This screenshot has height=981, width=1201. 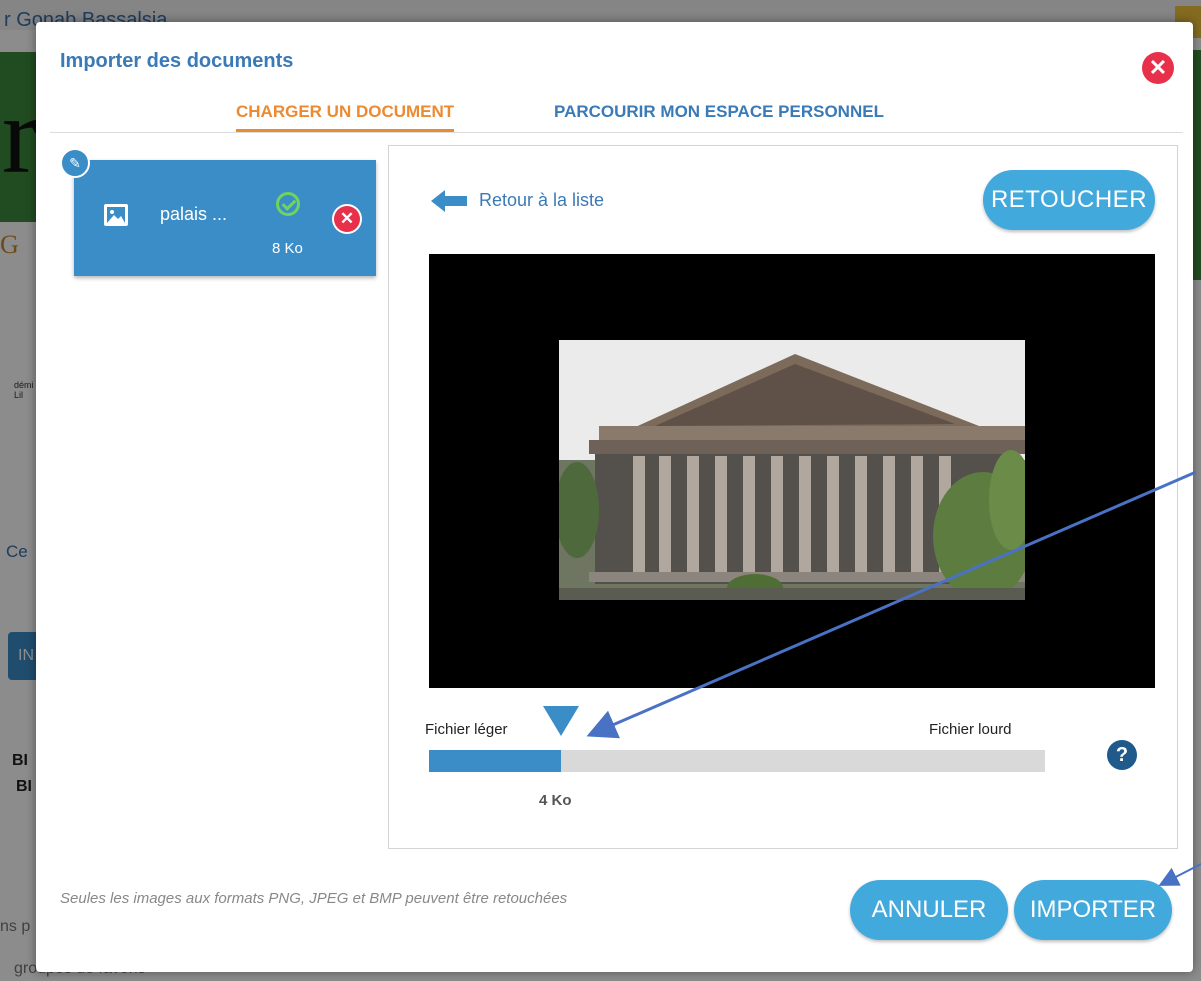 What do you see at coordinates (450, 203) in the screenshot?
I see `arrow-left-icon` at bounding box center [450, 203].